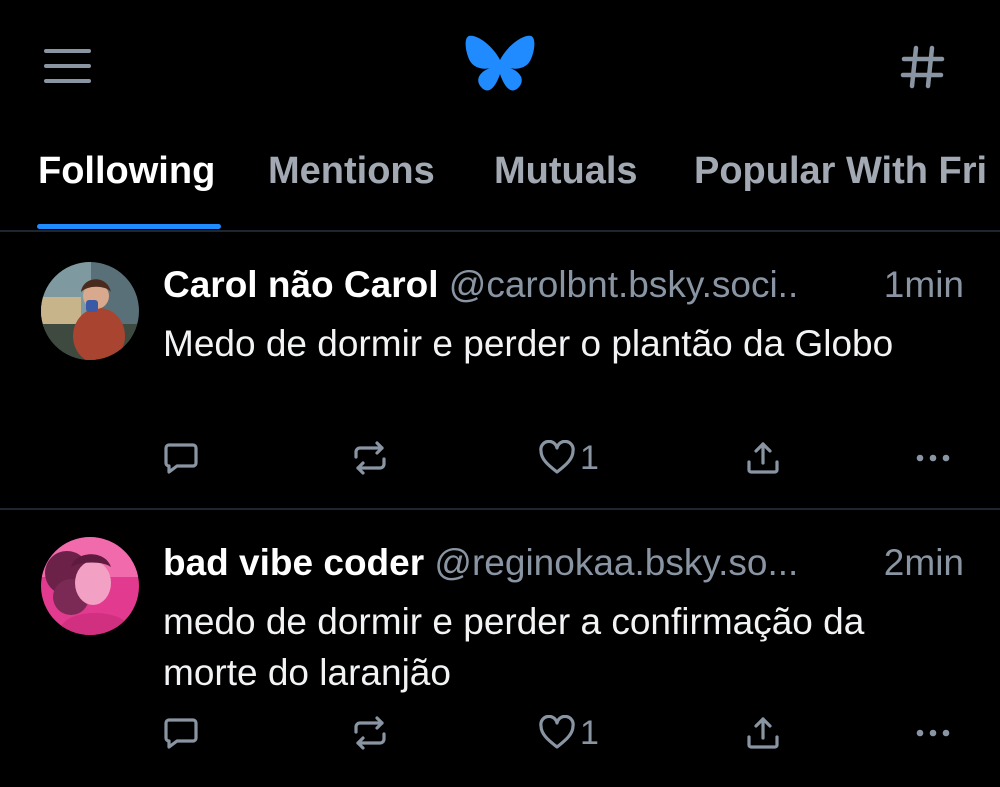  I want to click on bluesky-butterfly-logo, so click(500, 65).